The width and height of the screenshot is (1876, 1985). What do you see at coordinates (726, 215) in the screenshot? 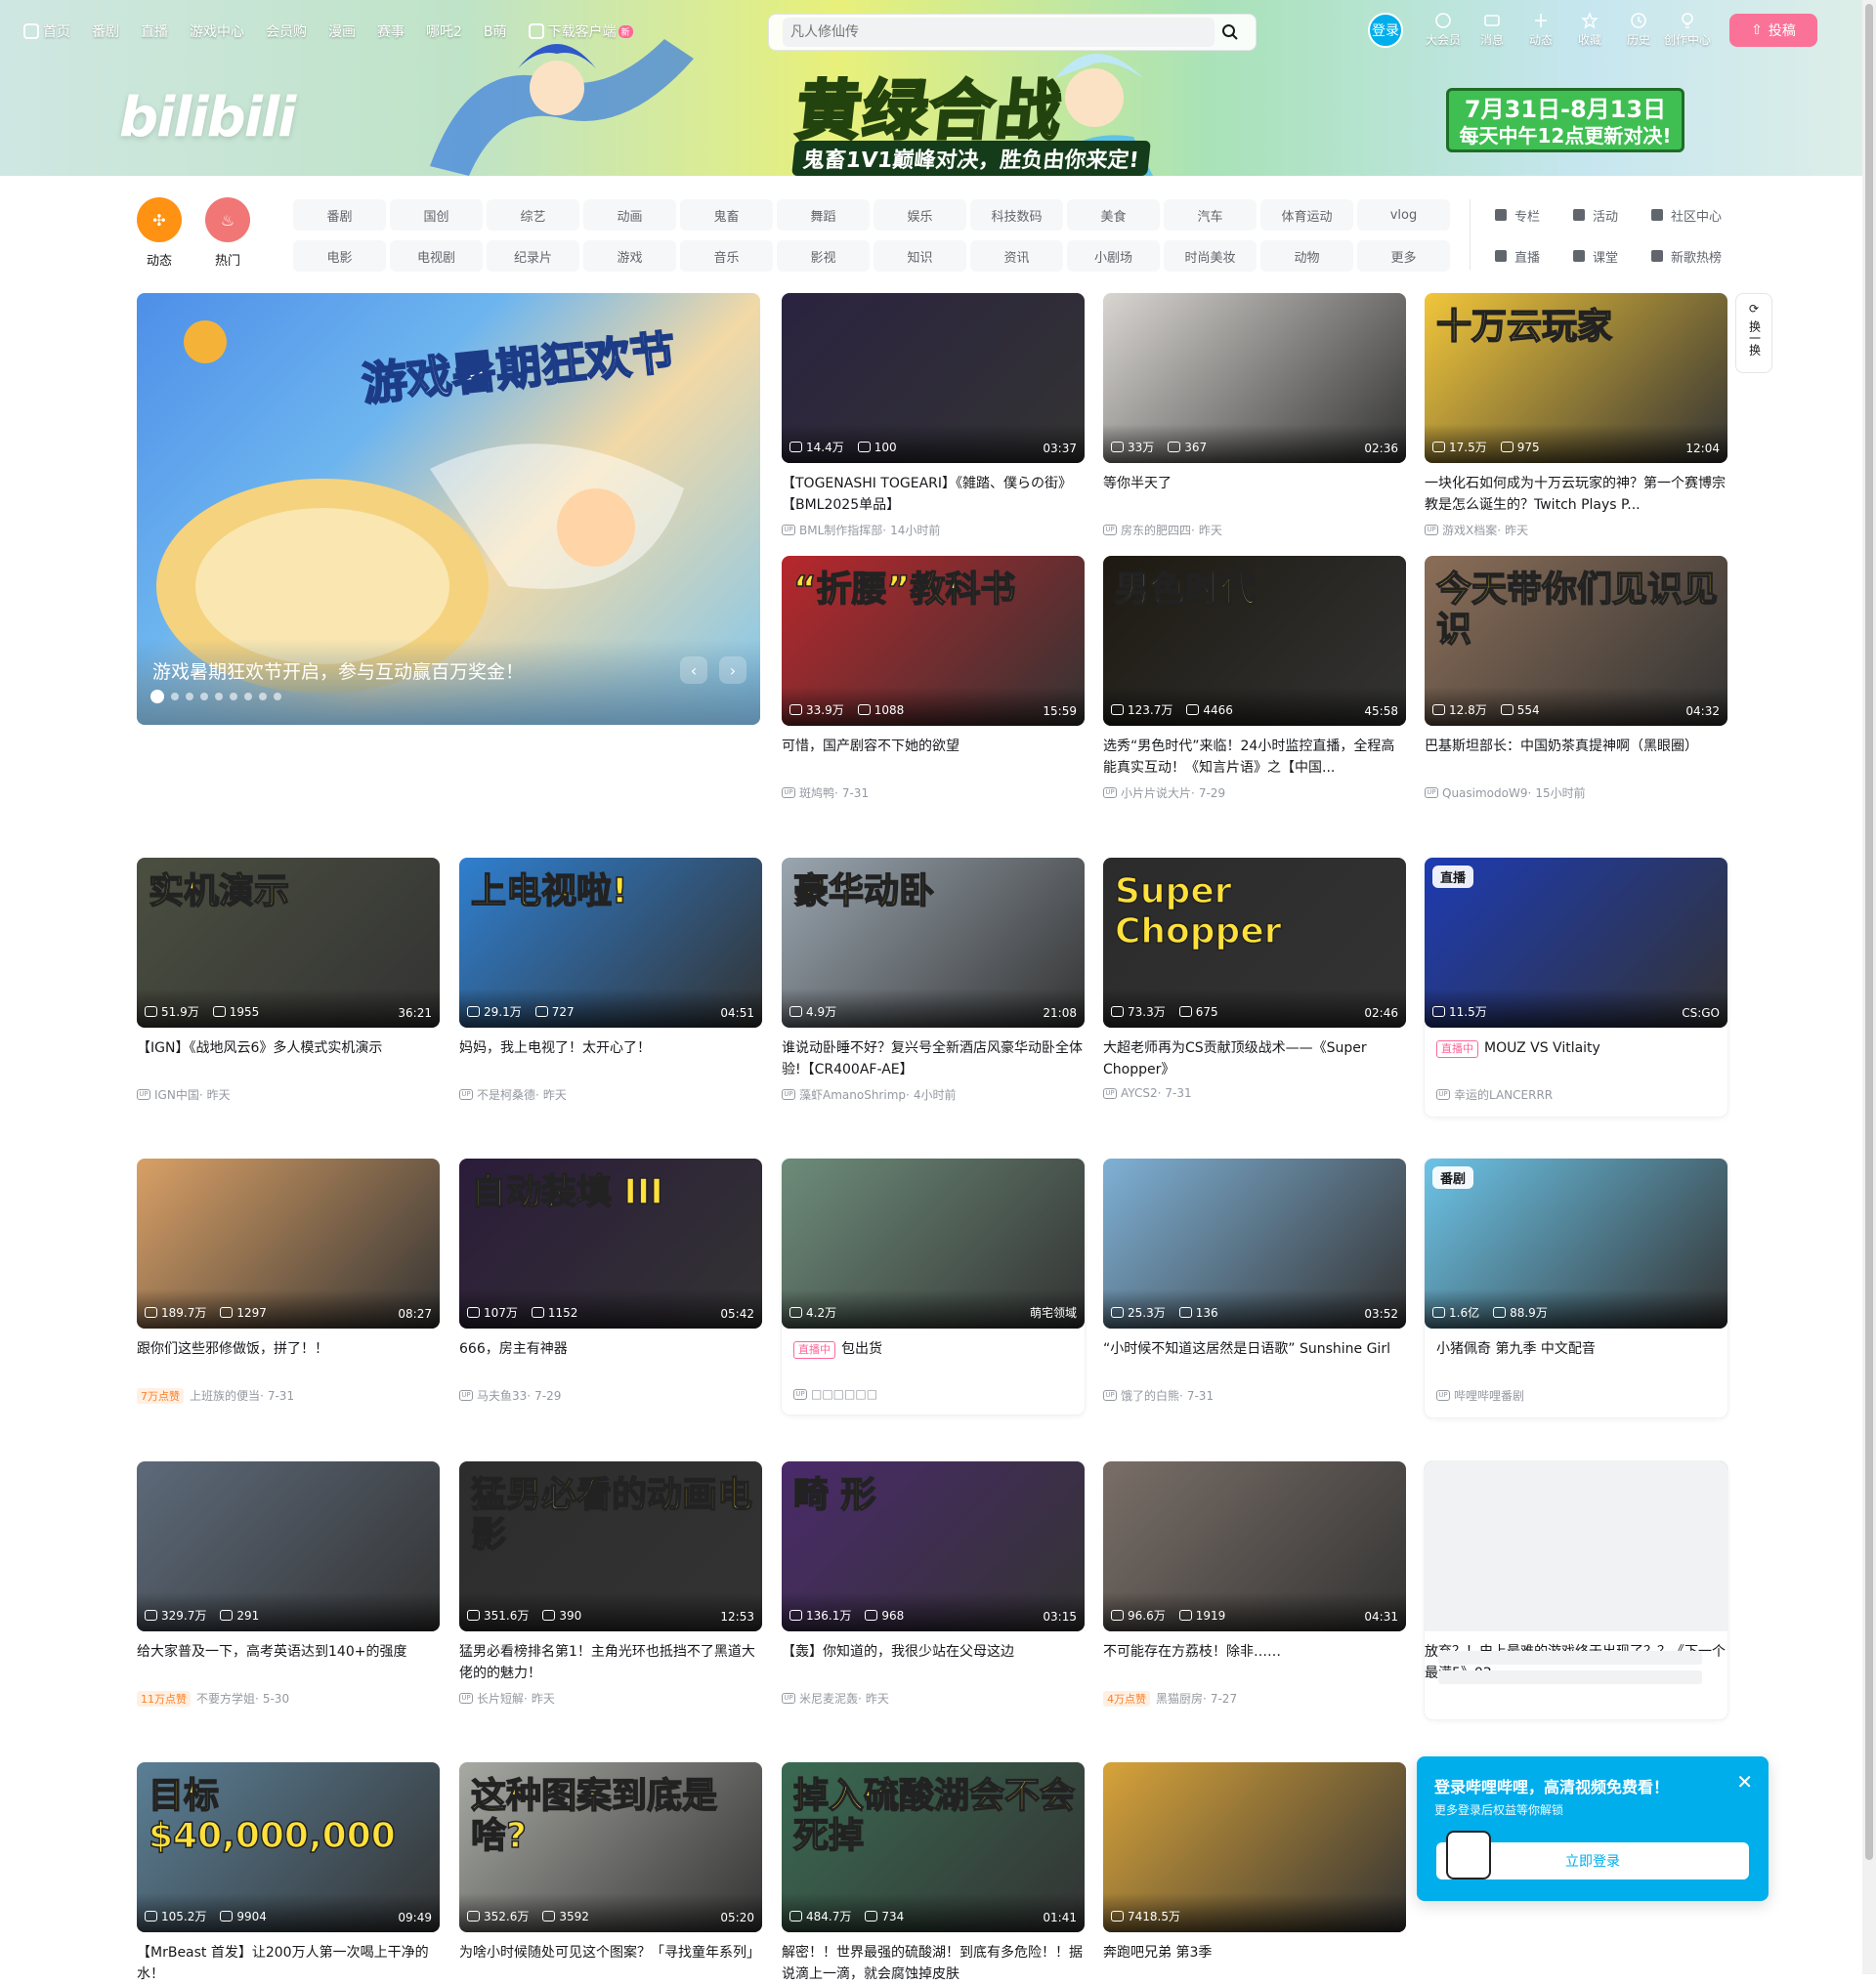
I see `channel-item: 鬼畜` at bounding box center [726, 215].